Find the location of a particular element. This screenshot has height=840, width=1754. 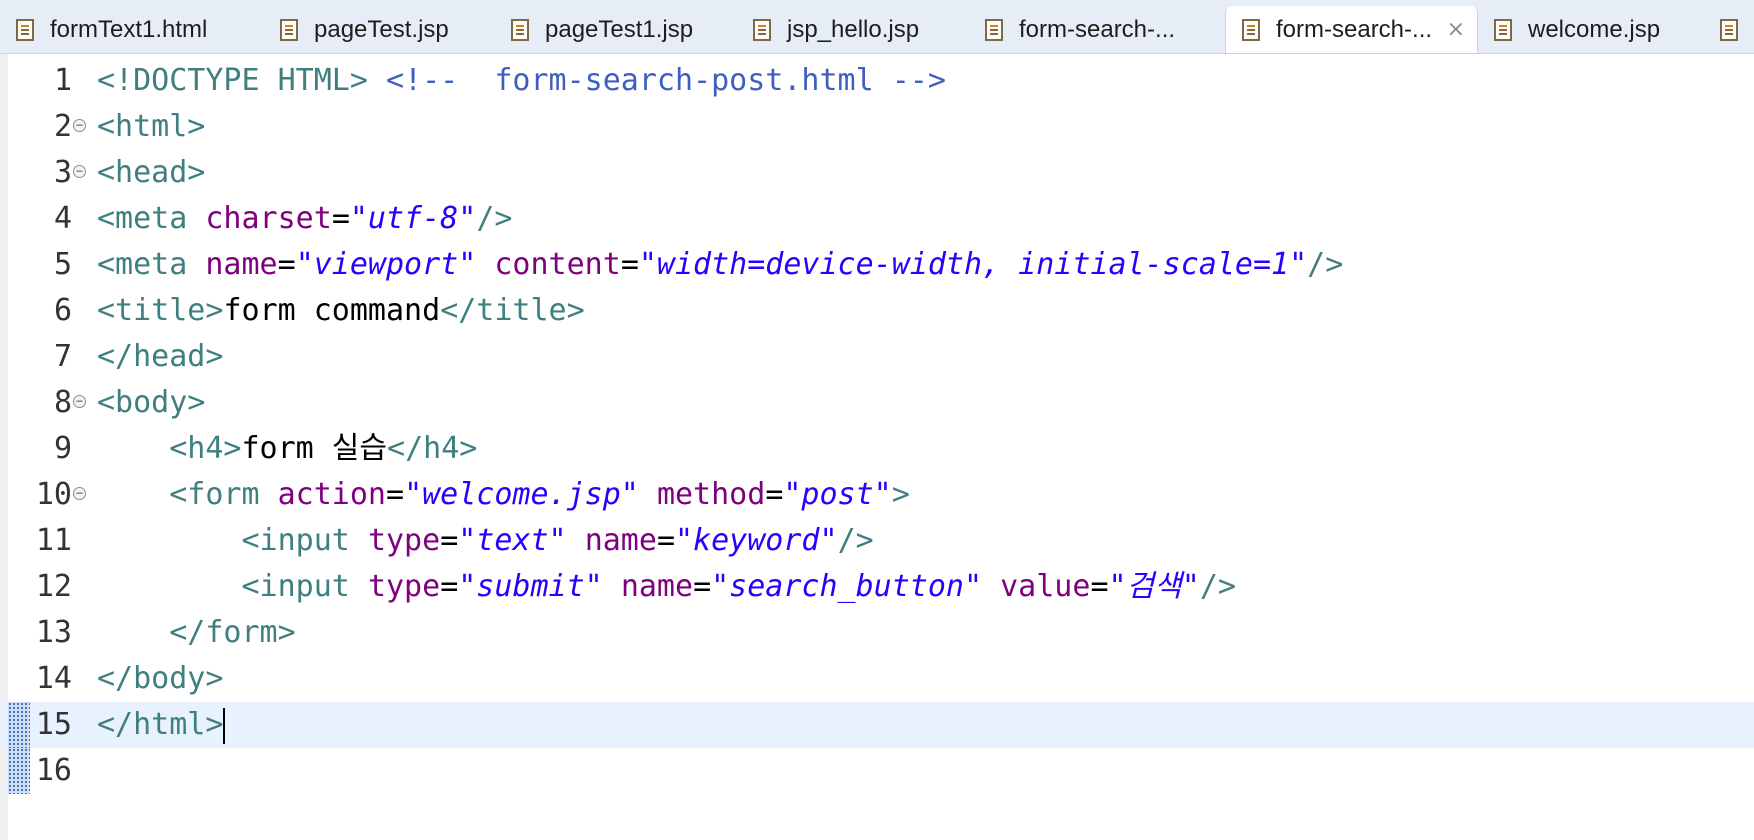

code-text: </form> is located at coordinates (196, 633).